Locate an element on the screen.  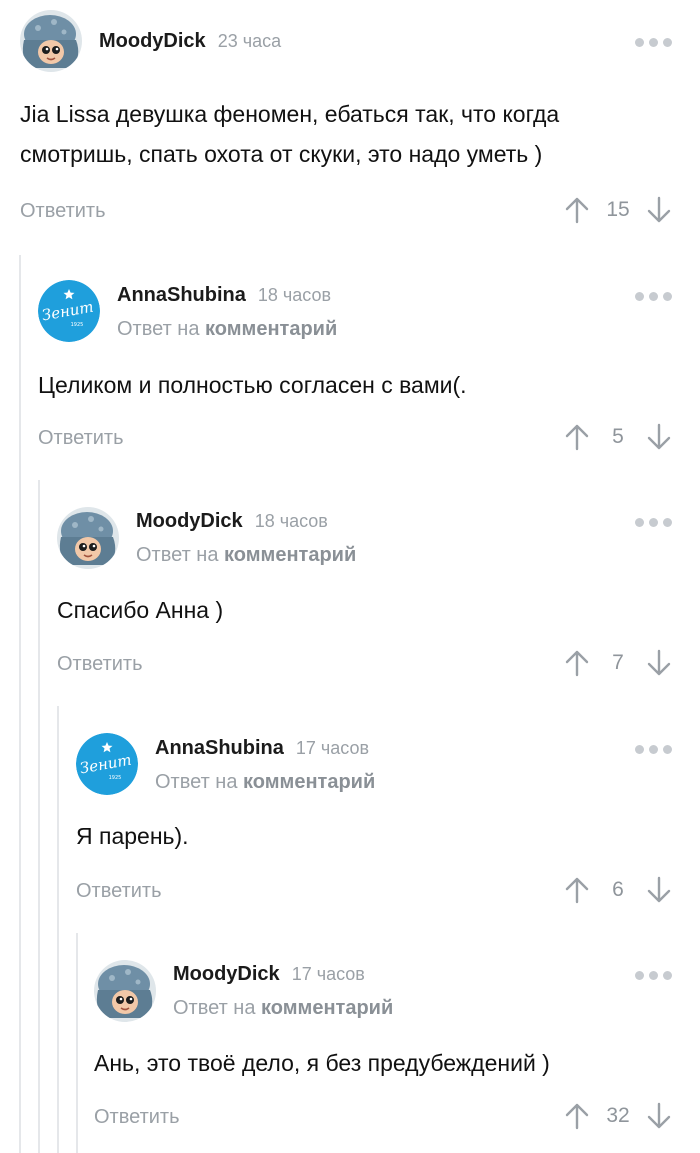
rating-control: 15 is located at coordinates (618, 210).